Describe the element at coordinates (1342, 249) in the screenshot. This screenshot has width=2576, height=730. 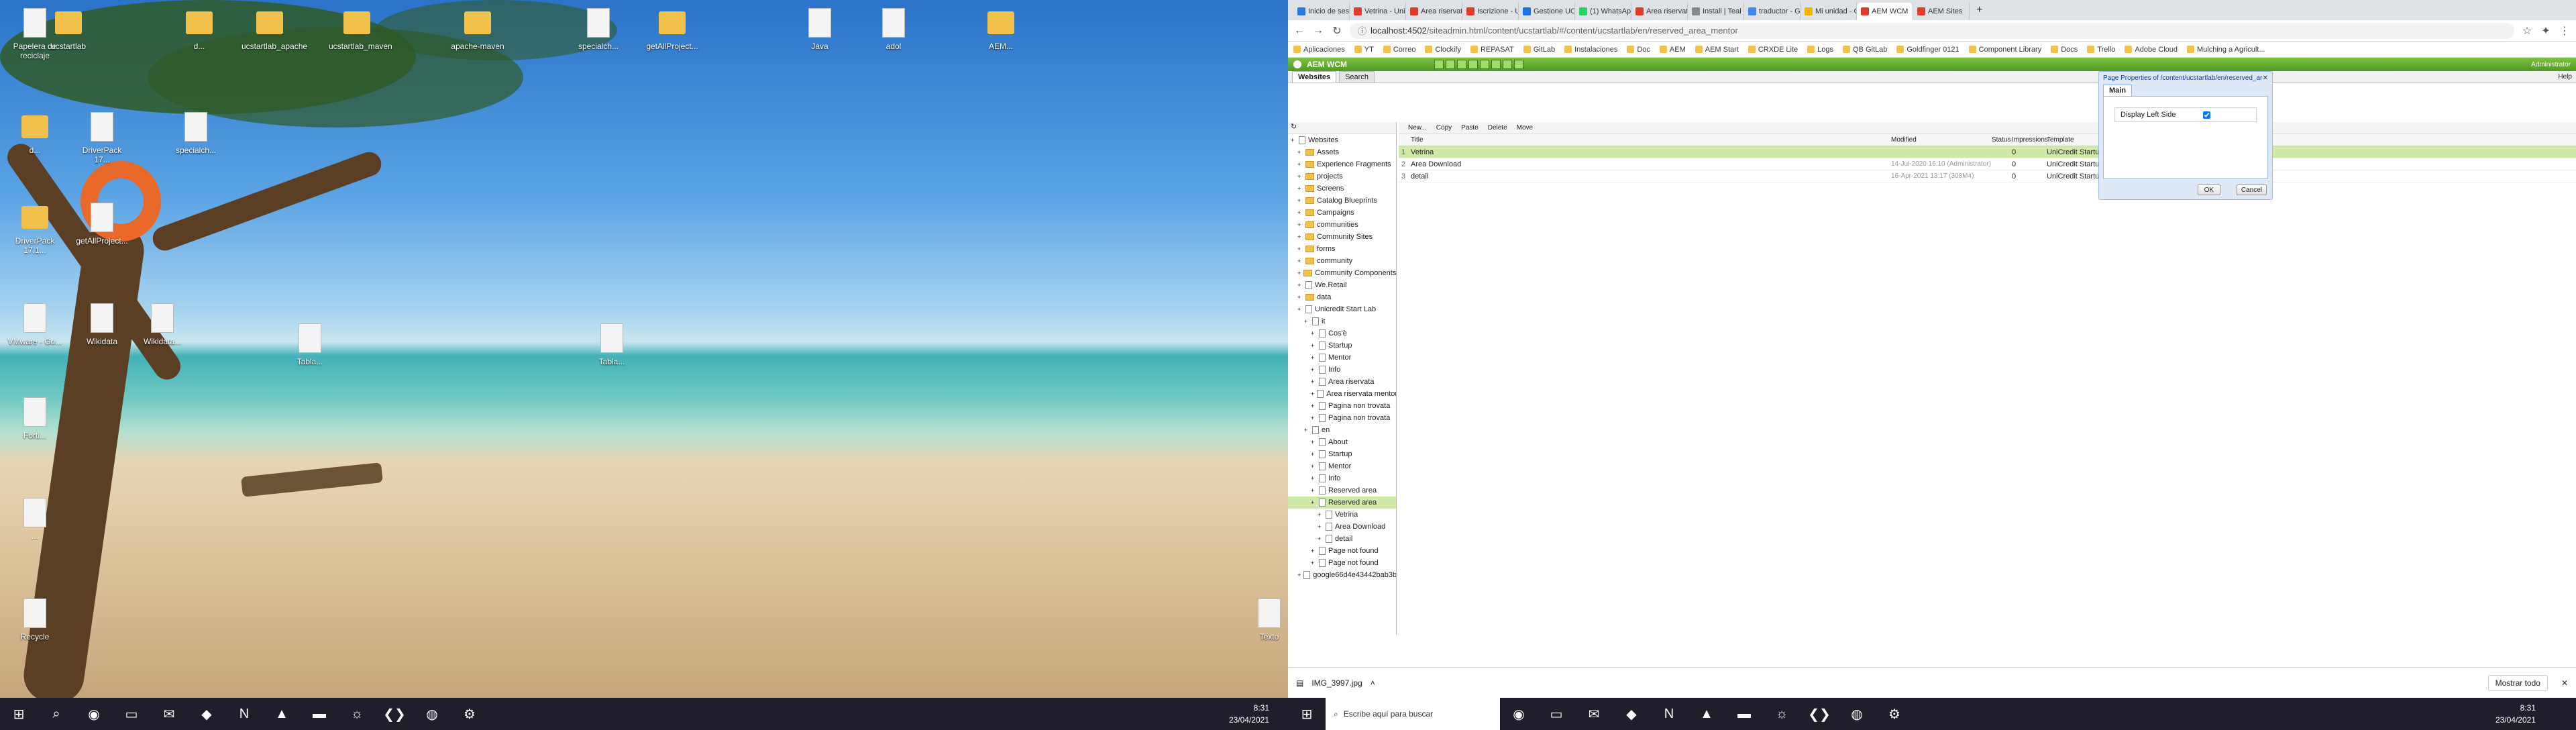
I see `tree-node: + forms` at that location.